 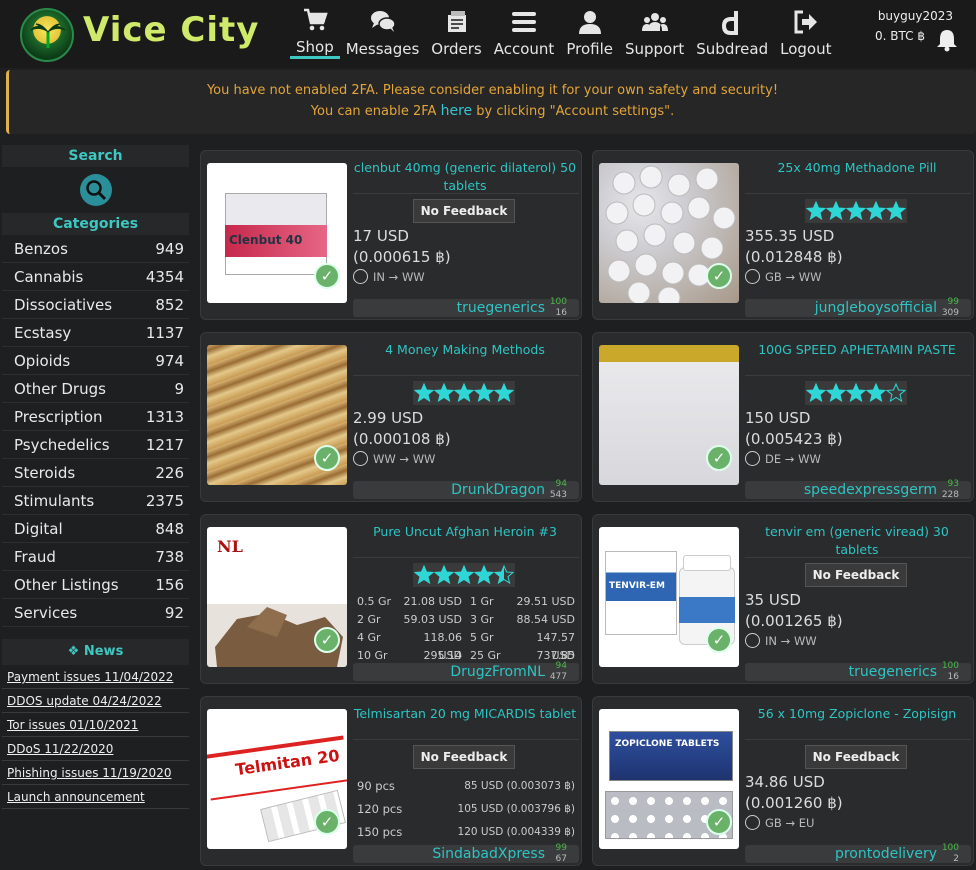 I want to click on alert-text: by clicking "Account settings"., so click(x=573, y=111).